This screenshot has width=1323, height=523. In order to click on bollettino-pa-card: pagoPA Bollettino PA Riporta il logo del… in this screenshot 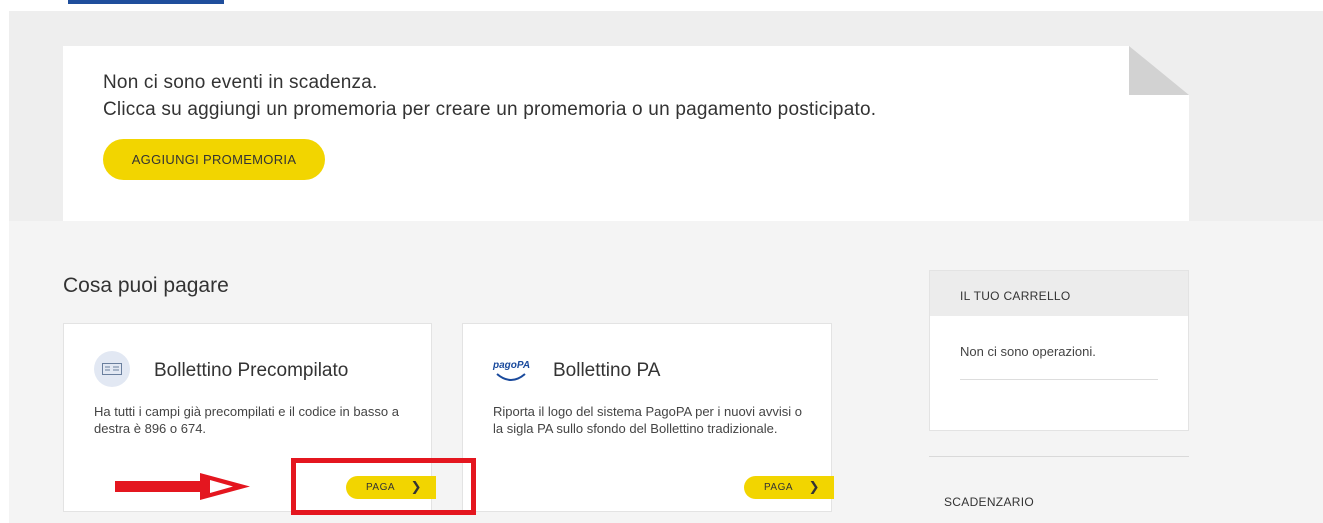, I will do `click(648, 417)`.